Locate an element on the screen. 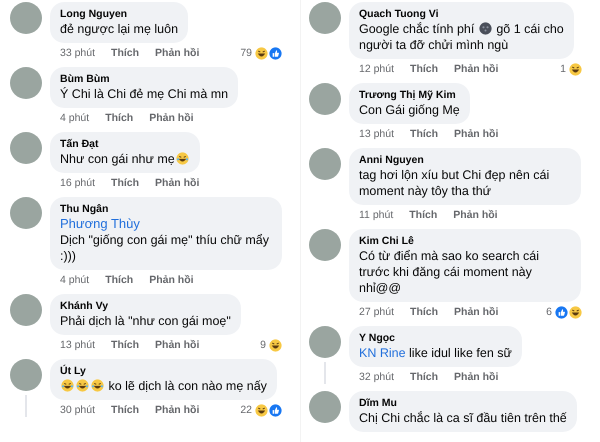 This screenshot has height=442, width=600. comment-text: Google chắc tính phí is located at coordinates (417, 29).